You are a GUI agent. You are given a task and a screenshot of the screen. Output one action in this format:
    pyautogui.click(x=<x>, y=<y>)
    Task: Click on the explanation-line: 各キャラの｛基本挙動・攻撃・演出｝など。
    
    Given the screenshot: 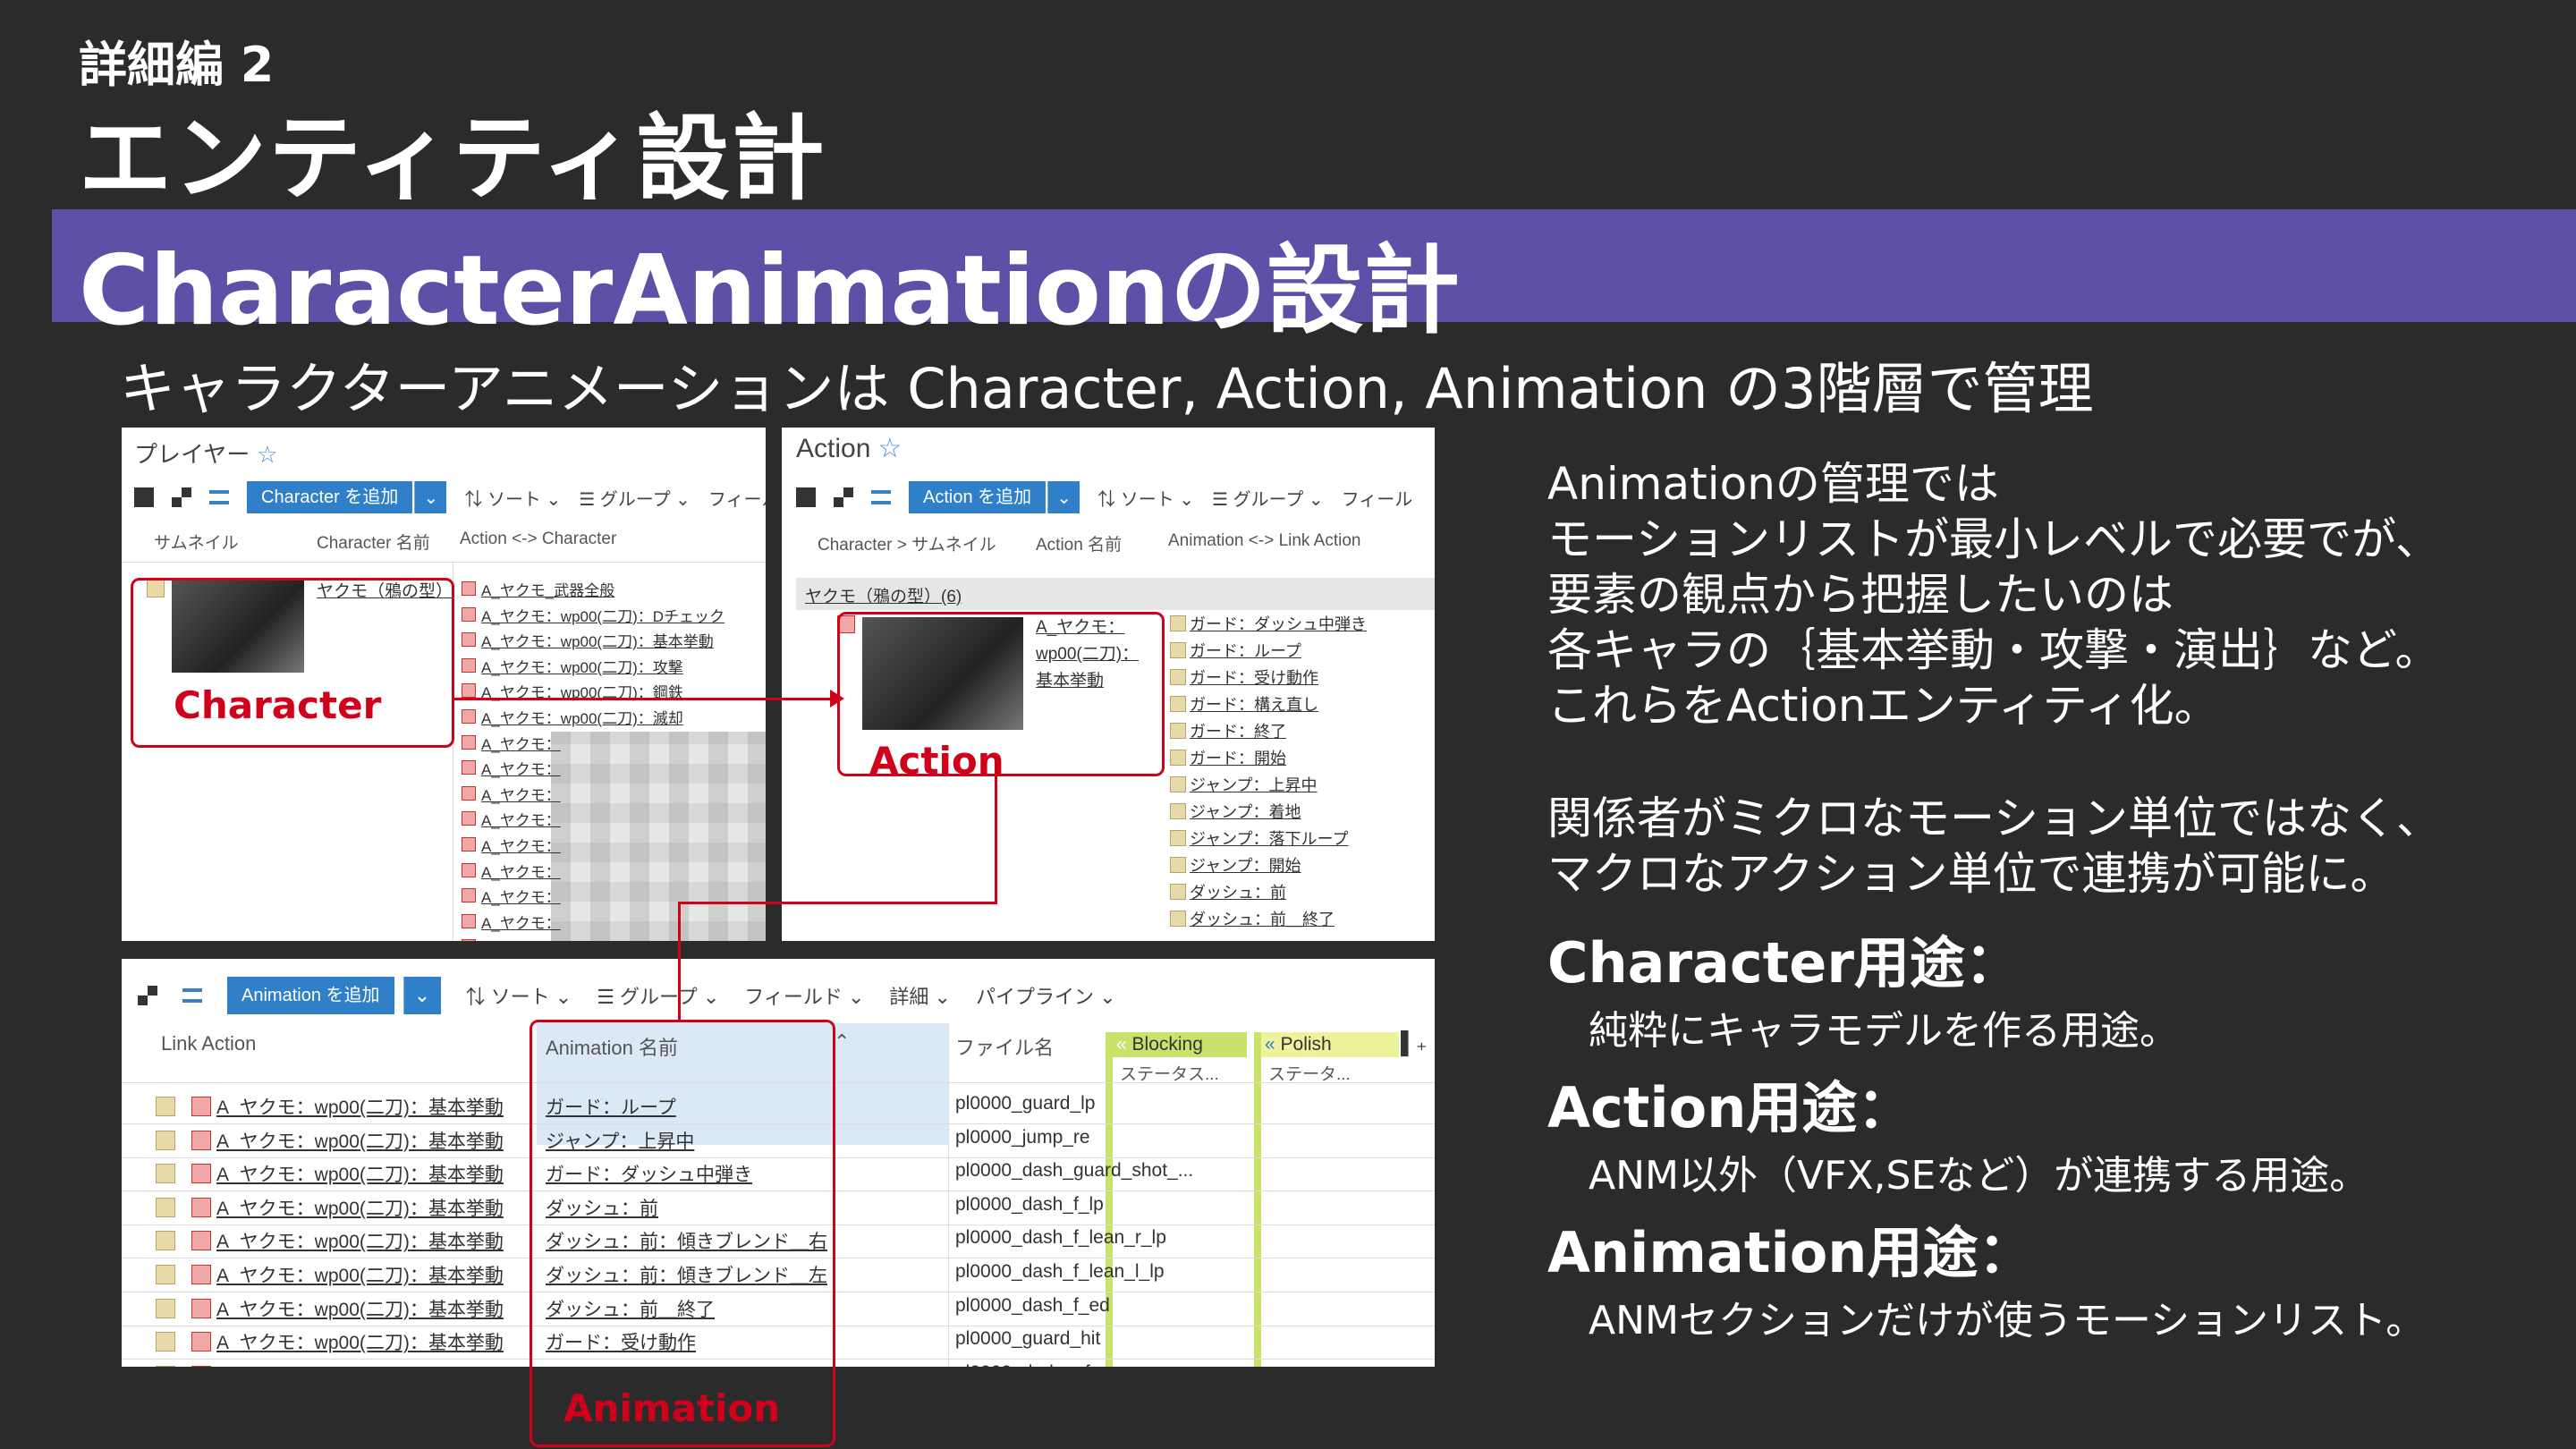 What is the action you would take?
    pyautogui.click(x=1993, y=650)
    